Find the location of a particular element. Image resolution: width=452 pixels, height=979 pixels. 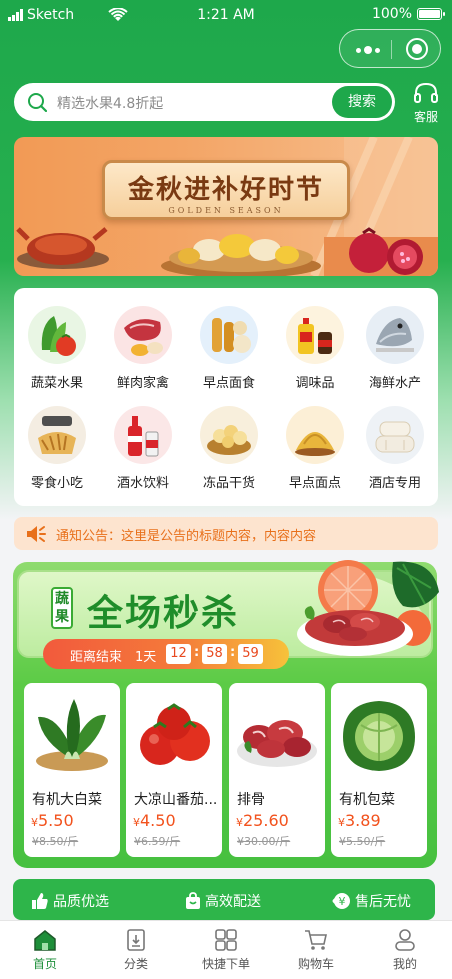

category-label: 早点面食 is located at coordinates (228, 383).